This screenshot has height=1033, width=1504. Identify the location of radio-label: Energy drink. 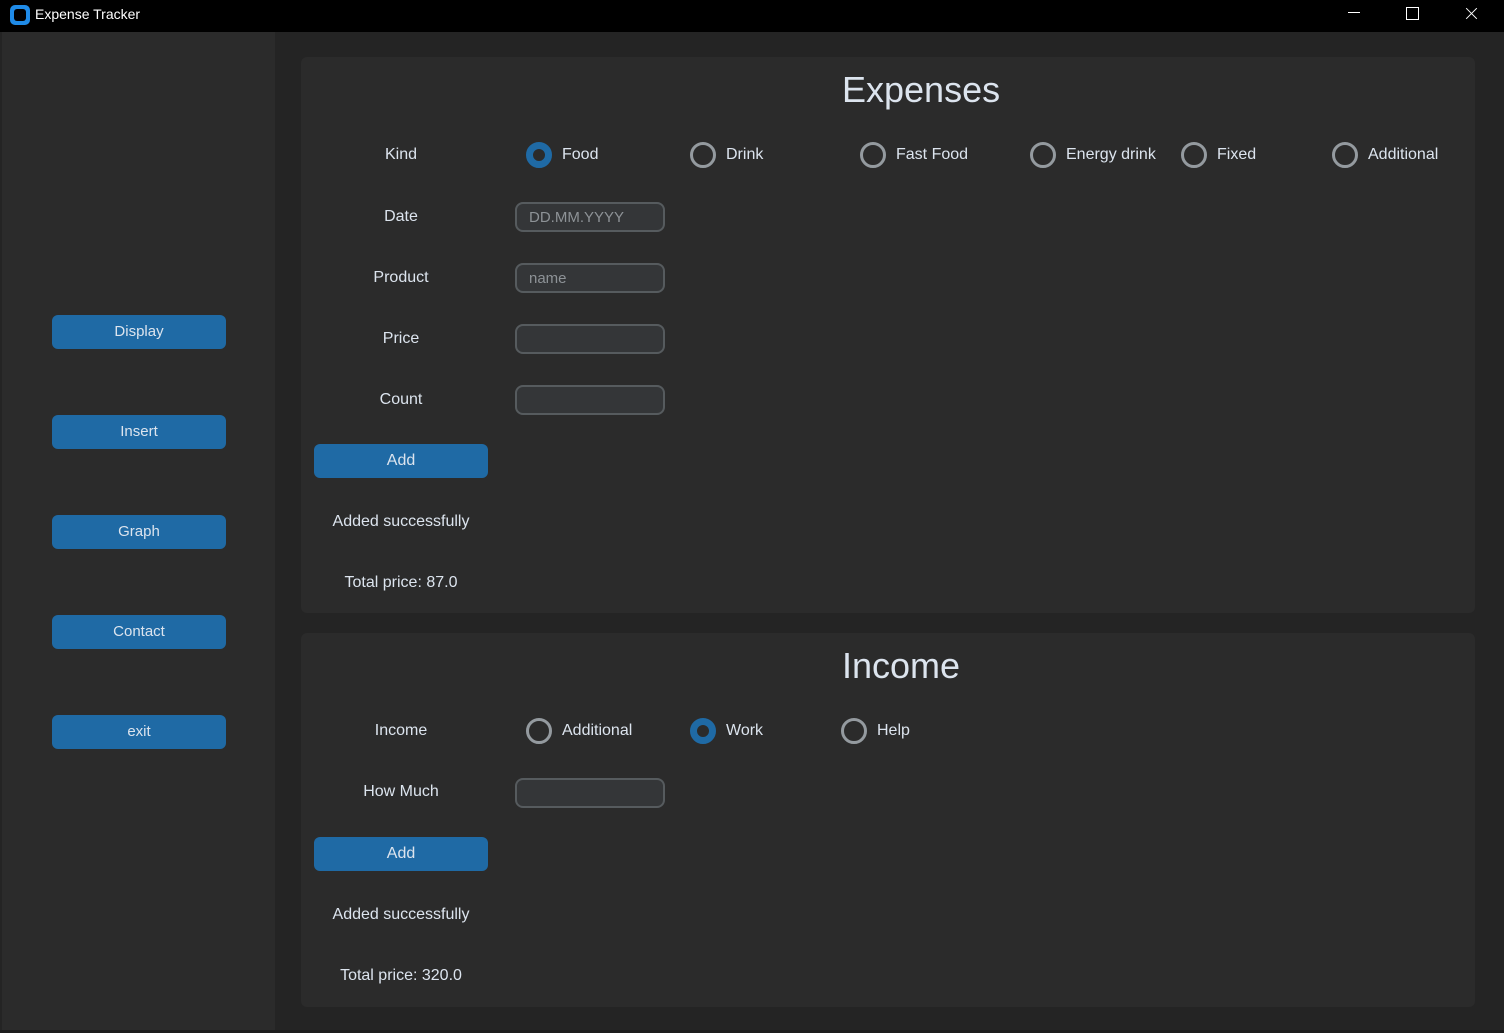
(1111, 154).